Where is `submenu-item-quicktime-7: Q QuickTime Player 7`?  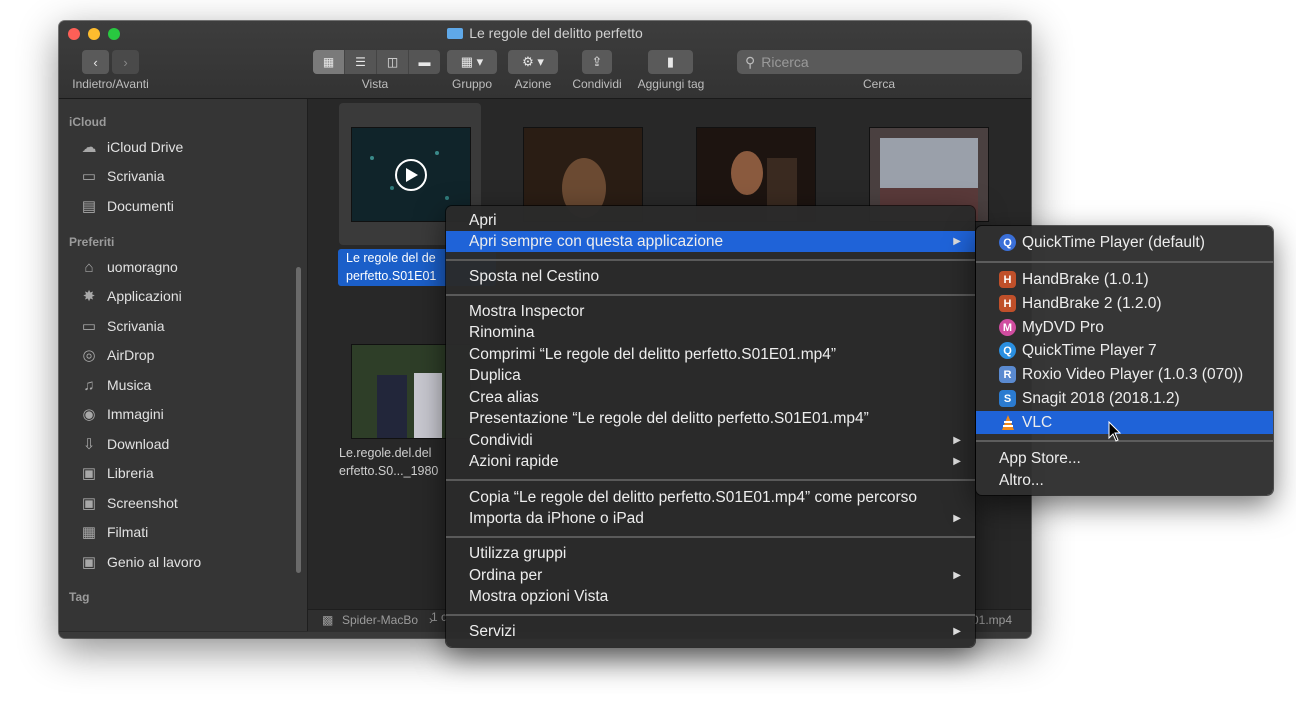 submenu-item-quicktime-7: Q QuickTime Player 7 is located at coordinates (1124, 350).